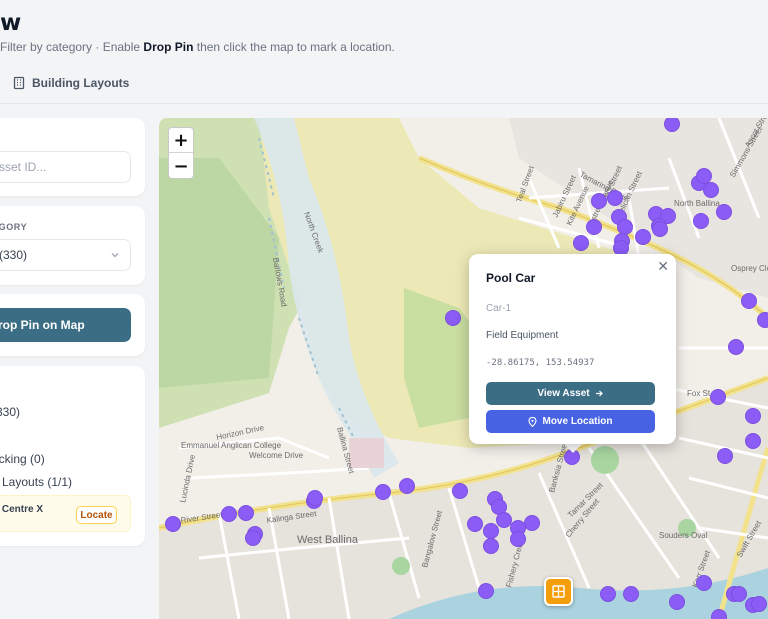 The width and height of the screenshot is (768, 619). I want to click on popup-pointer, so click(573, 448).